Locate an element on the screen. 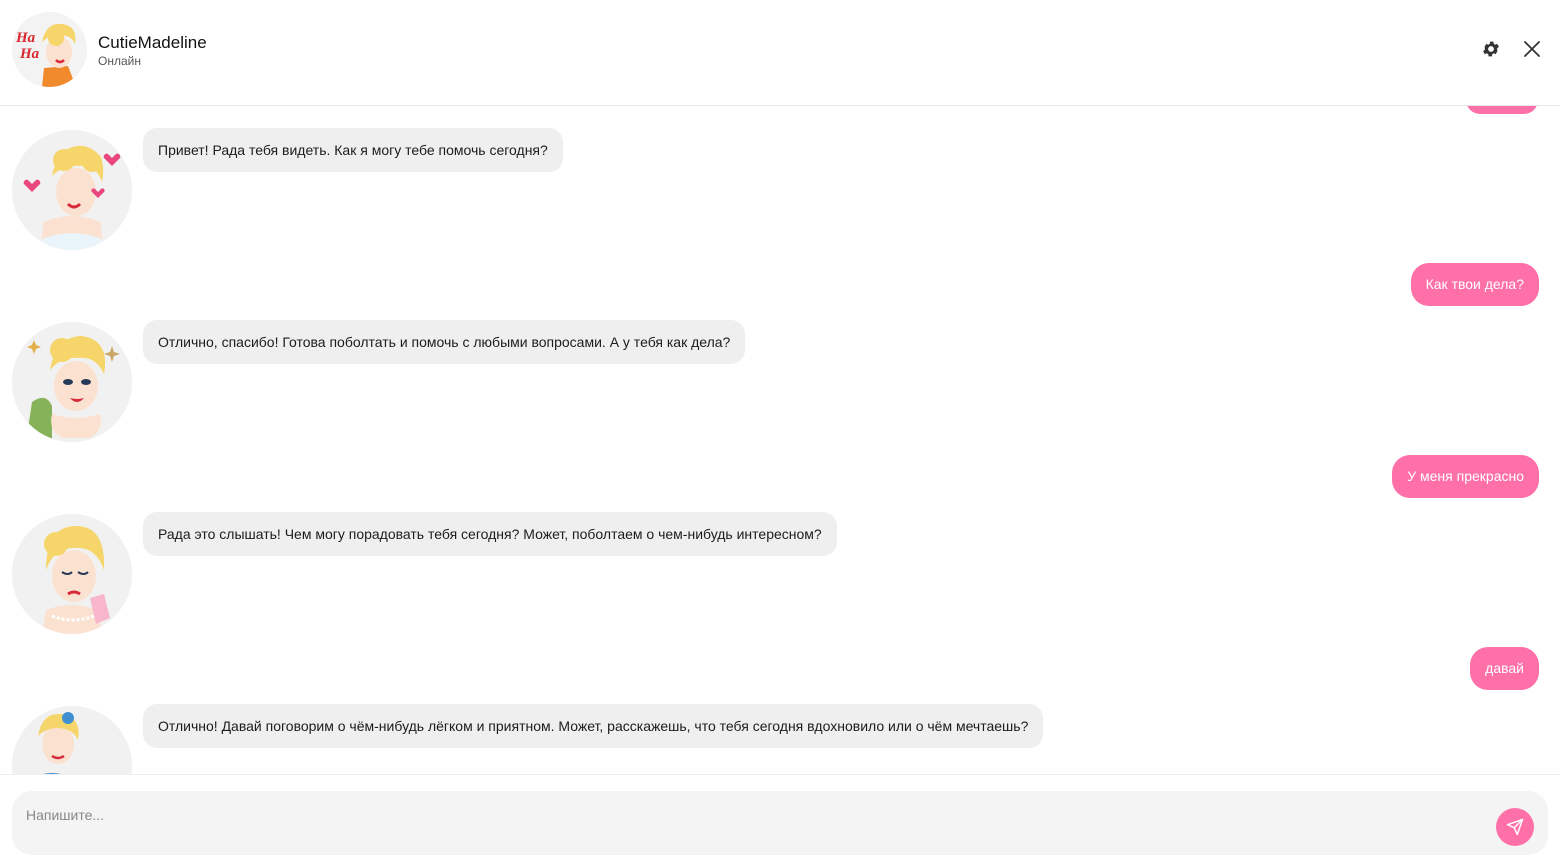  close-button is located at coordinates (1532, 49).